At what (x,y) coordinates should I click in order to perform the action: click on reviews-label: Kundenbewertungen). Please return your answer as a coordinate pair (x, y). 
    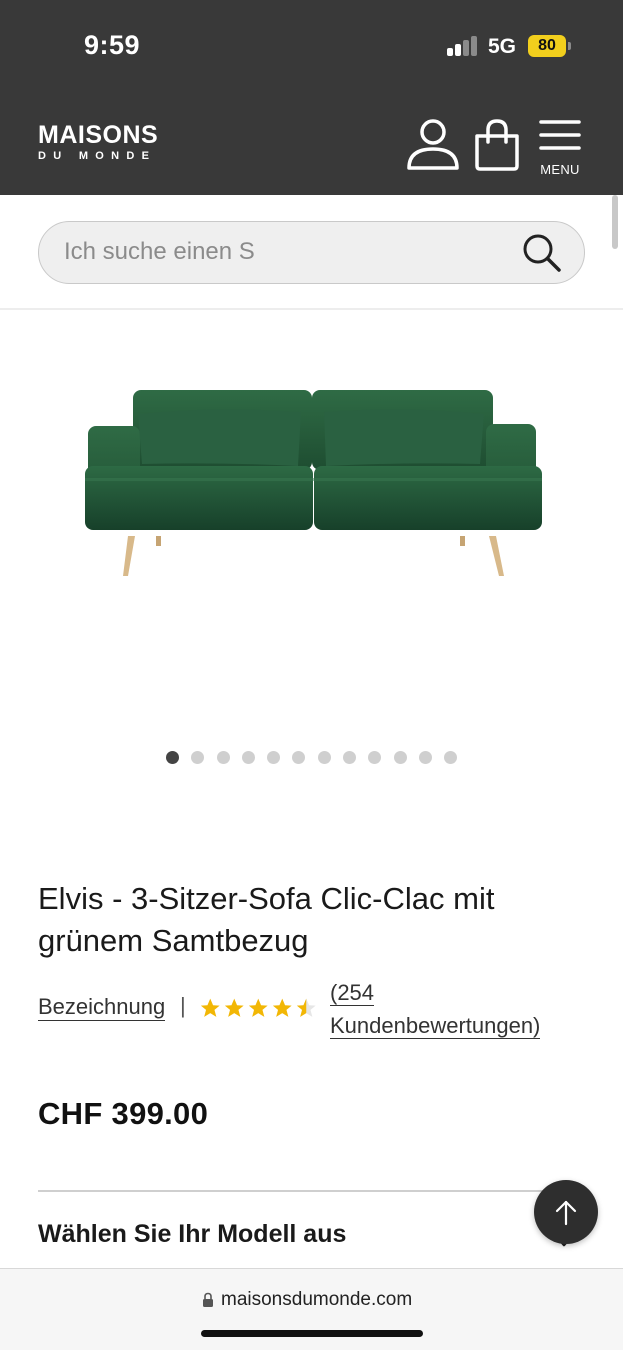
    Looking at the image, I should click on (435, 1026).